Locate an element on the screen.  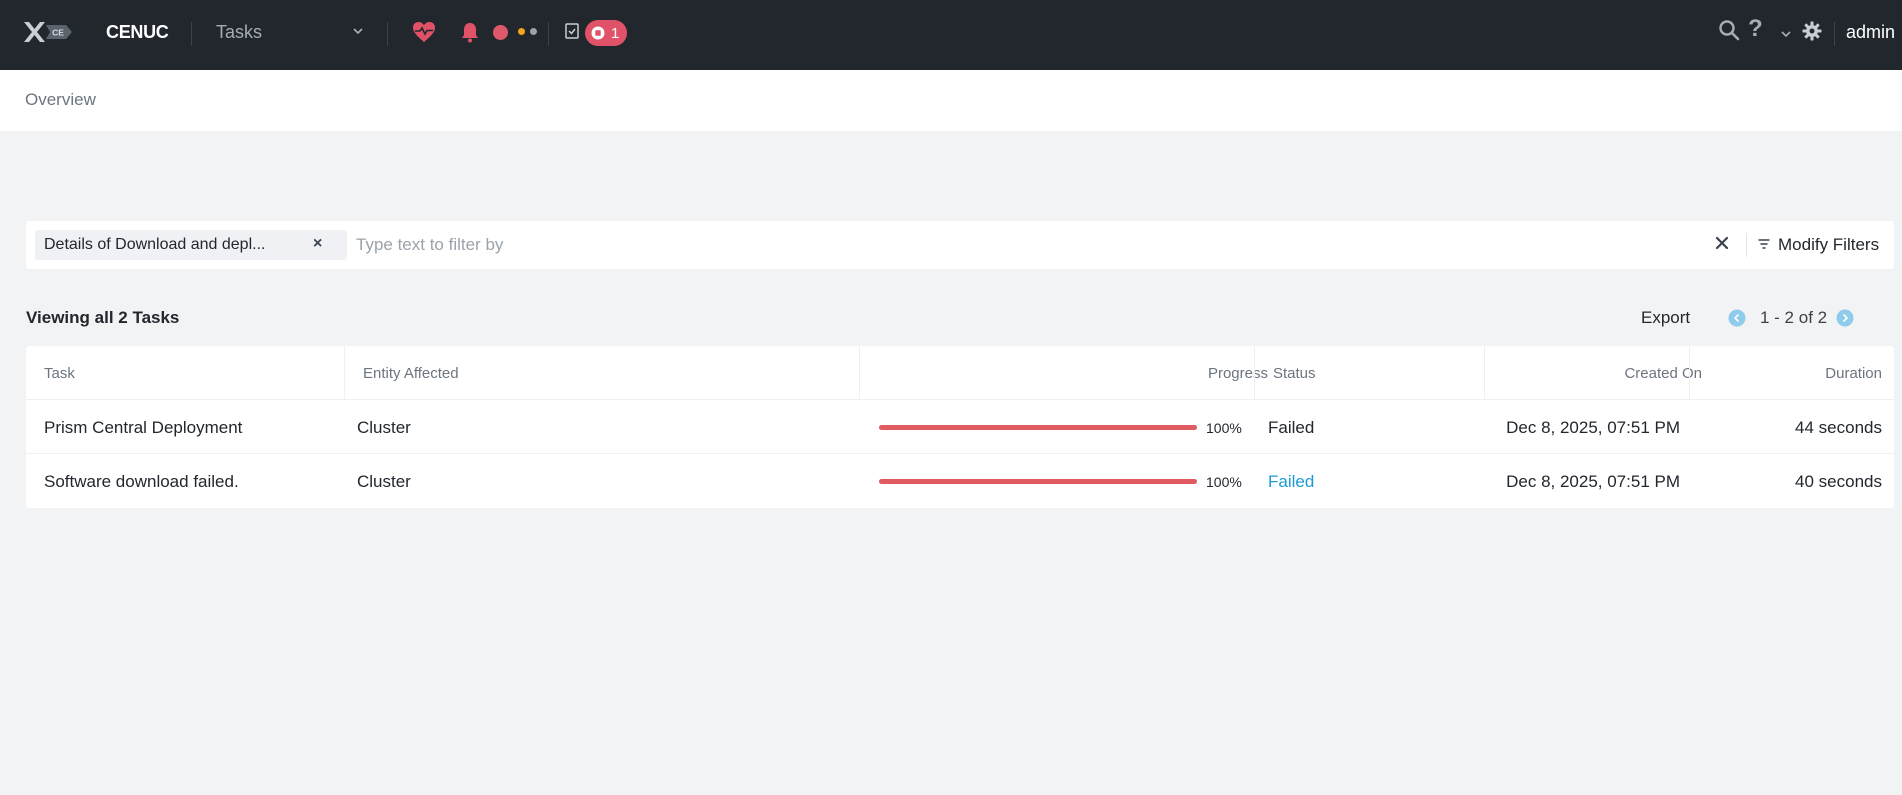
breadcrumb: Overview is located at coordinates (60, 100).